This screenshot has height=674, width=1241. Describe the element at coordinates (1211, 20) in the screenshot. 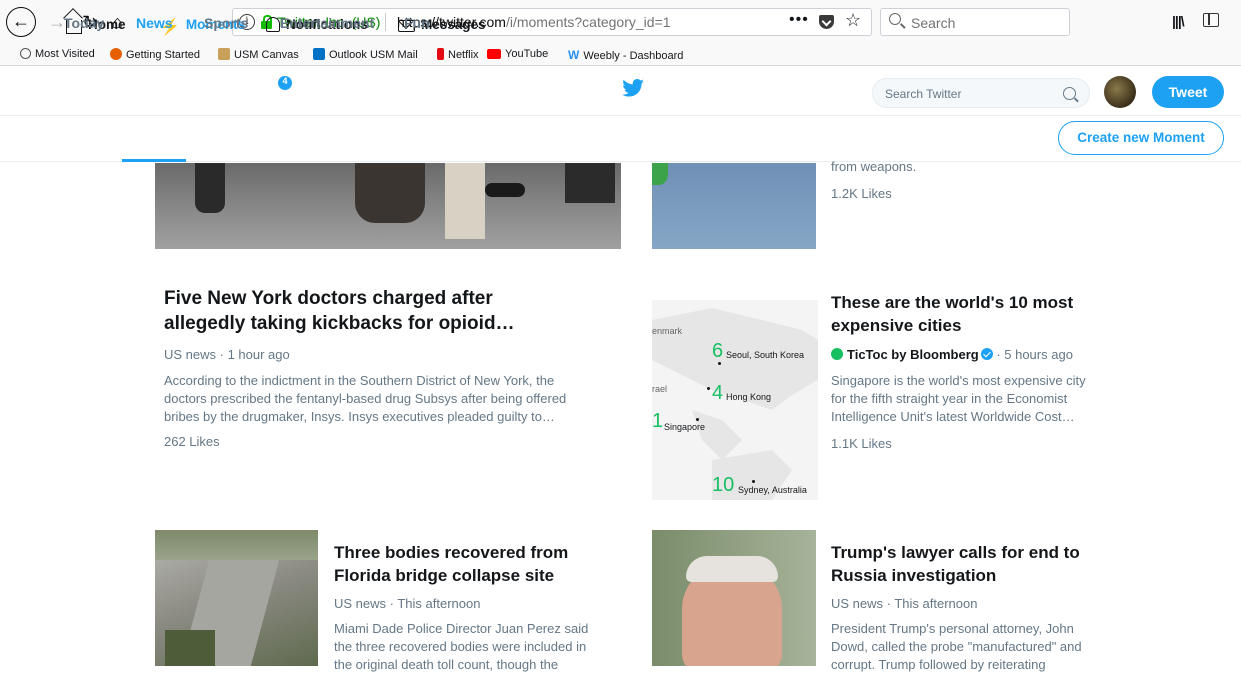

I see `sidebar-toggle-icon` at that location.